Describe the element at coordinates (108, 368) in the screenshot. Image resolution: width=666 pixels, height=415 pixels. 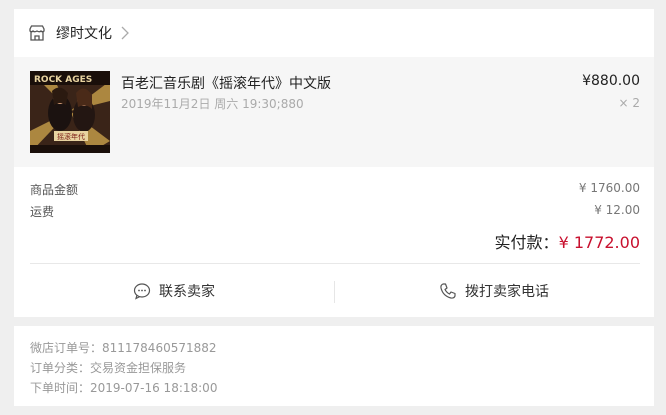
I see `order-category: 订单分类：交易资金担保服务` at that location.